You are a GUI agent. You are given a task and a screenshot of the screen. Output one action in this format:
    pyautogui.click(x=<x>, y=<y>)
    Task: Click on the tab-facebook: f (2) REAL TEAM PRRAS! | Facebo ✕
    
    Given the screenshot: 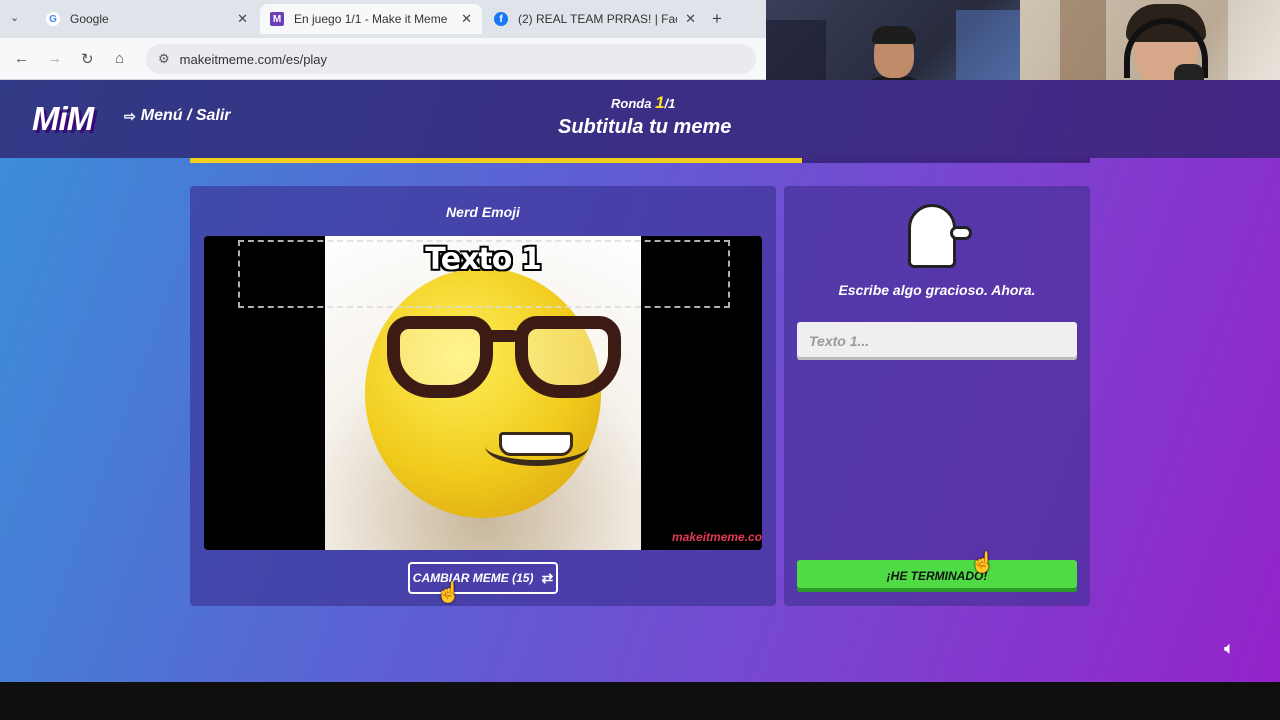 What is the action you would take?
    pyautogui.click(x=595, y=19)
    